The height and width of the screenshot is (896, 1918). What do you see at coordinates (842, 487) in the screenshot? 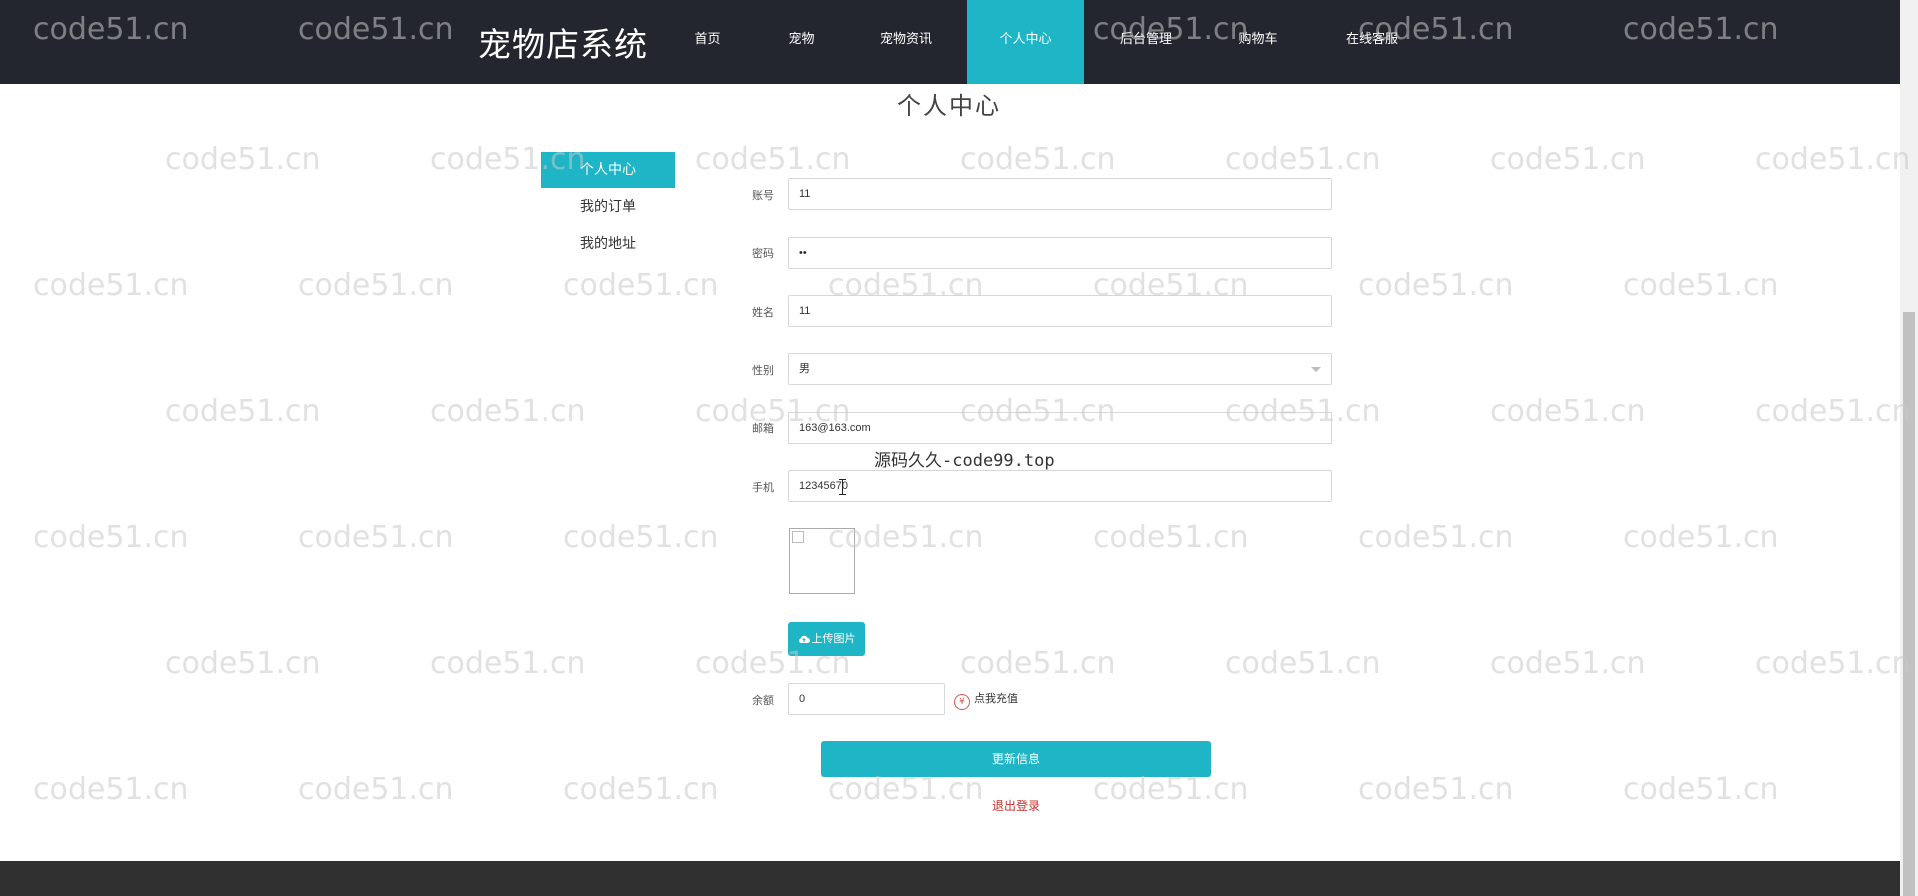
I see `text-cursor-icon` at bounding box center [842, 487].